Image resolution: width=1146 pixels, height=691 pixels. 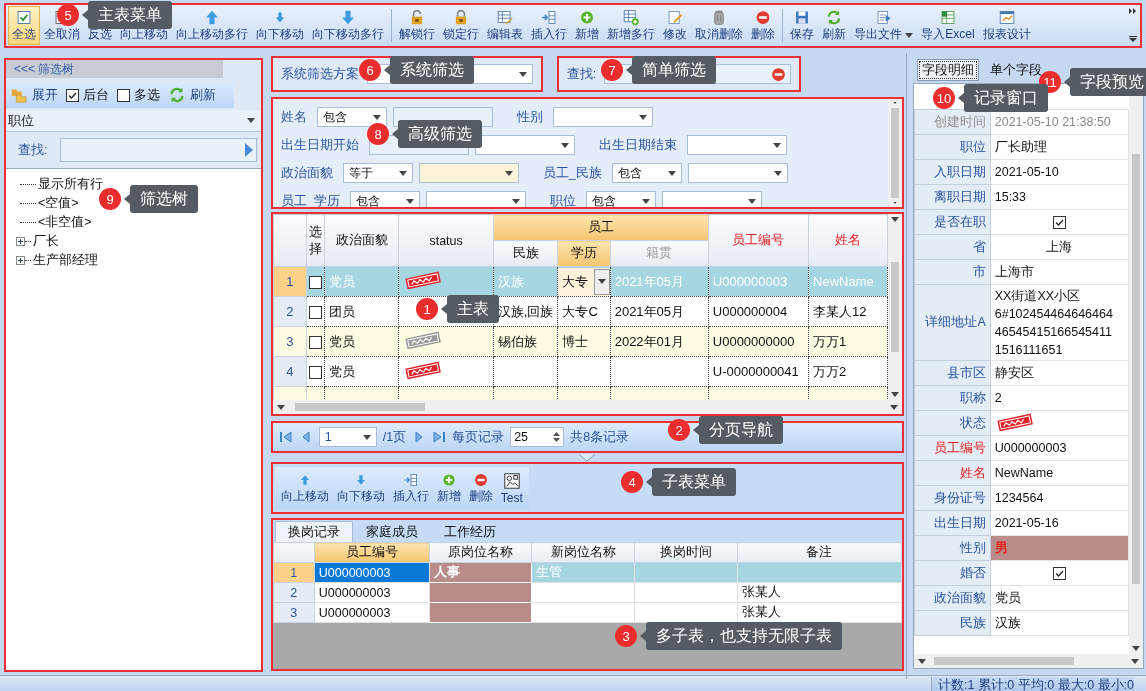 What do you see at coordinates (1059, 548) in the screenshot?
I see `field-value: 男` at bounding box center [1059, 548].